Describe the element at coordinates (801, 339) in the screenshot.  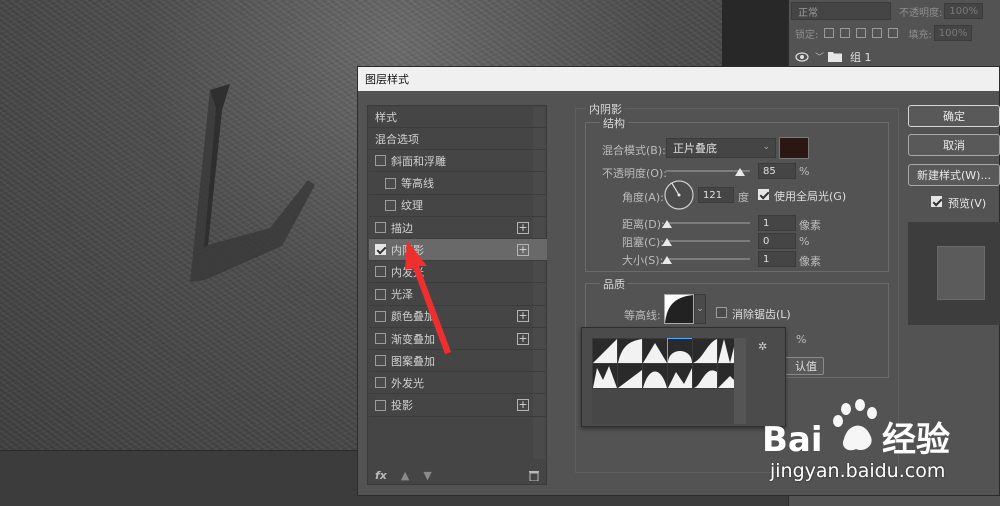
I see `noise-unit: %` at that location.